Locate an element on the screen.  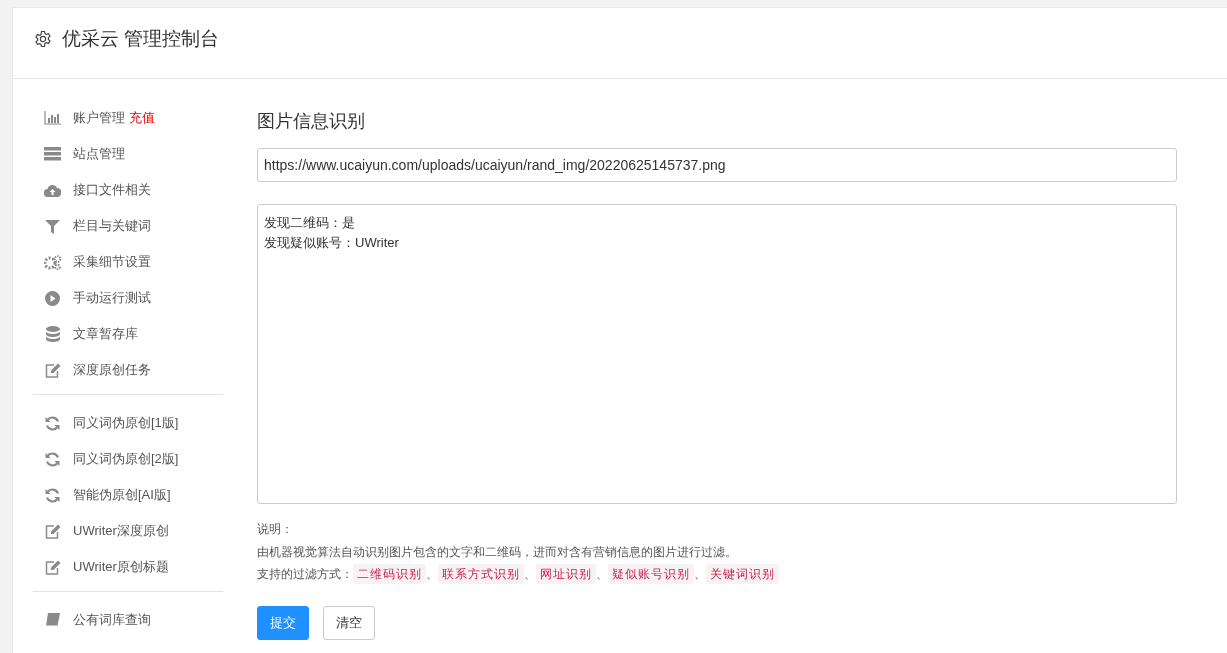
sidebar-label: 公有词库查询 is located at coordinates (112, 620).